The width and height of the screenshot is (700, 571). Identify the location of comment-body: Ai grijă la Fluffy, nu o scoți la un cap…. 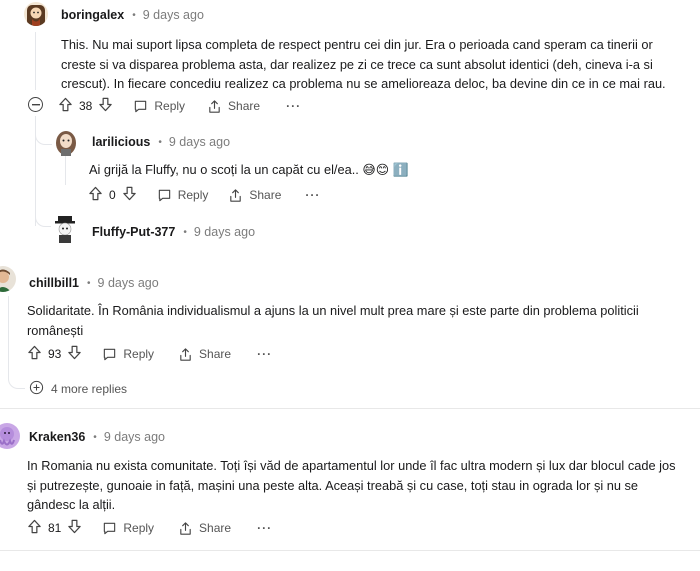
(339, 170).